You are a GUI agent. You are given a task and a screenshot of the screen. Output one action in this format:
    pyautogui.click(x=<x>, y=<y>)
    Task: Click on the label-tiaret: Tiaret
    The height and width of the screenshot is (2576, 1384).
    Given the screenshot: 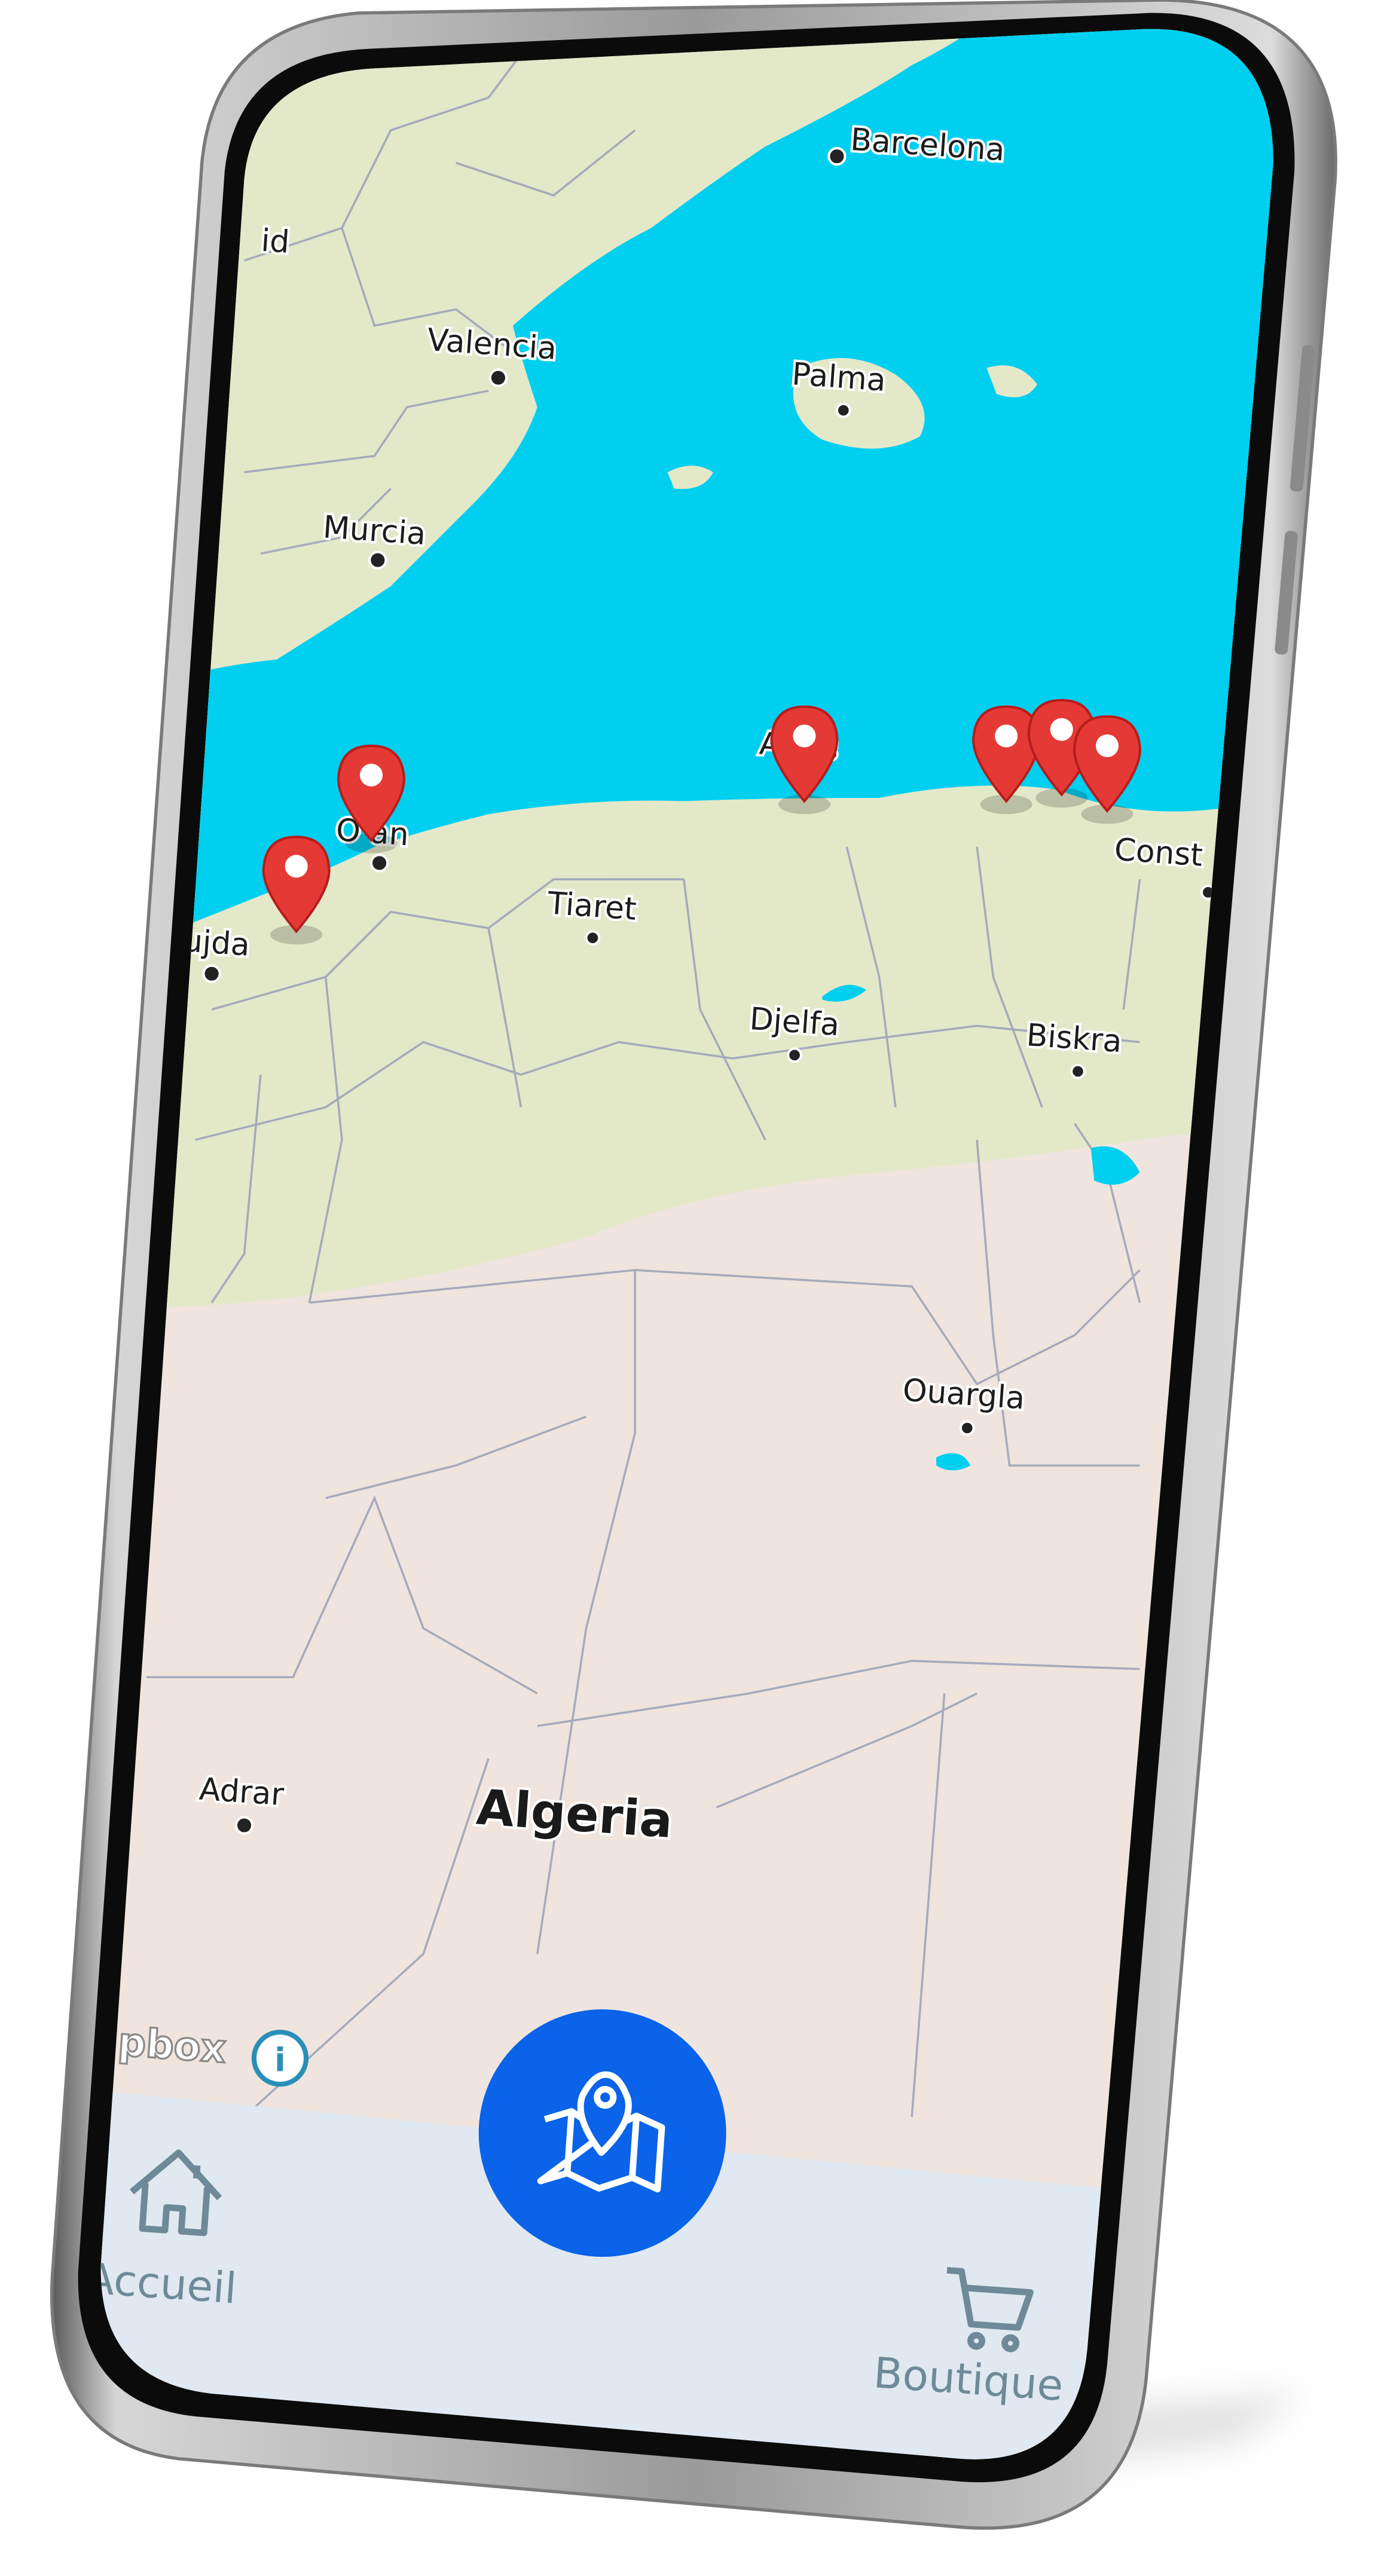 What is the action you would take?
    pyautogui.click(x=591, y=906)
    